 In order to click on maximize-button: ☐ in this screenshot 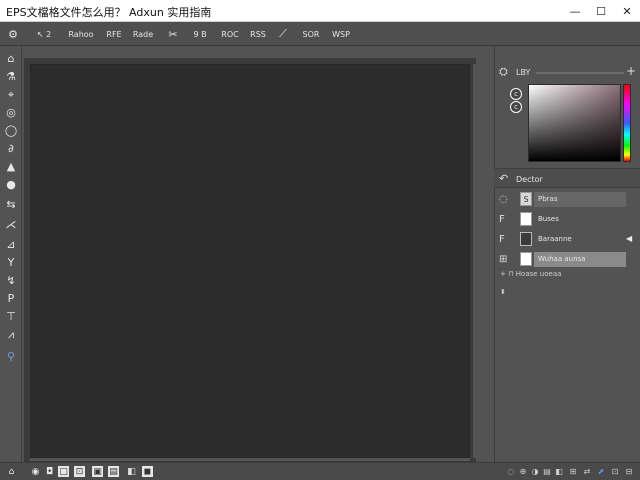, I will do `click(601, 11)`.